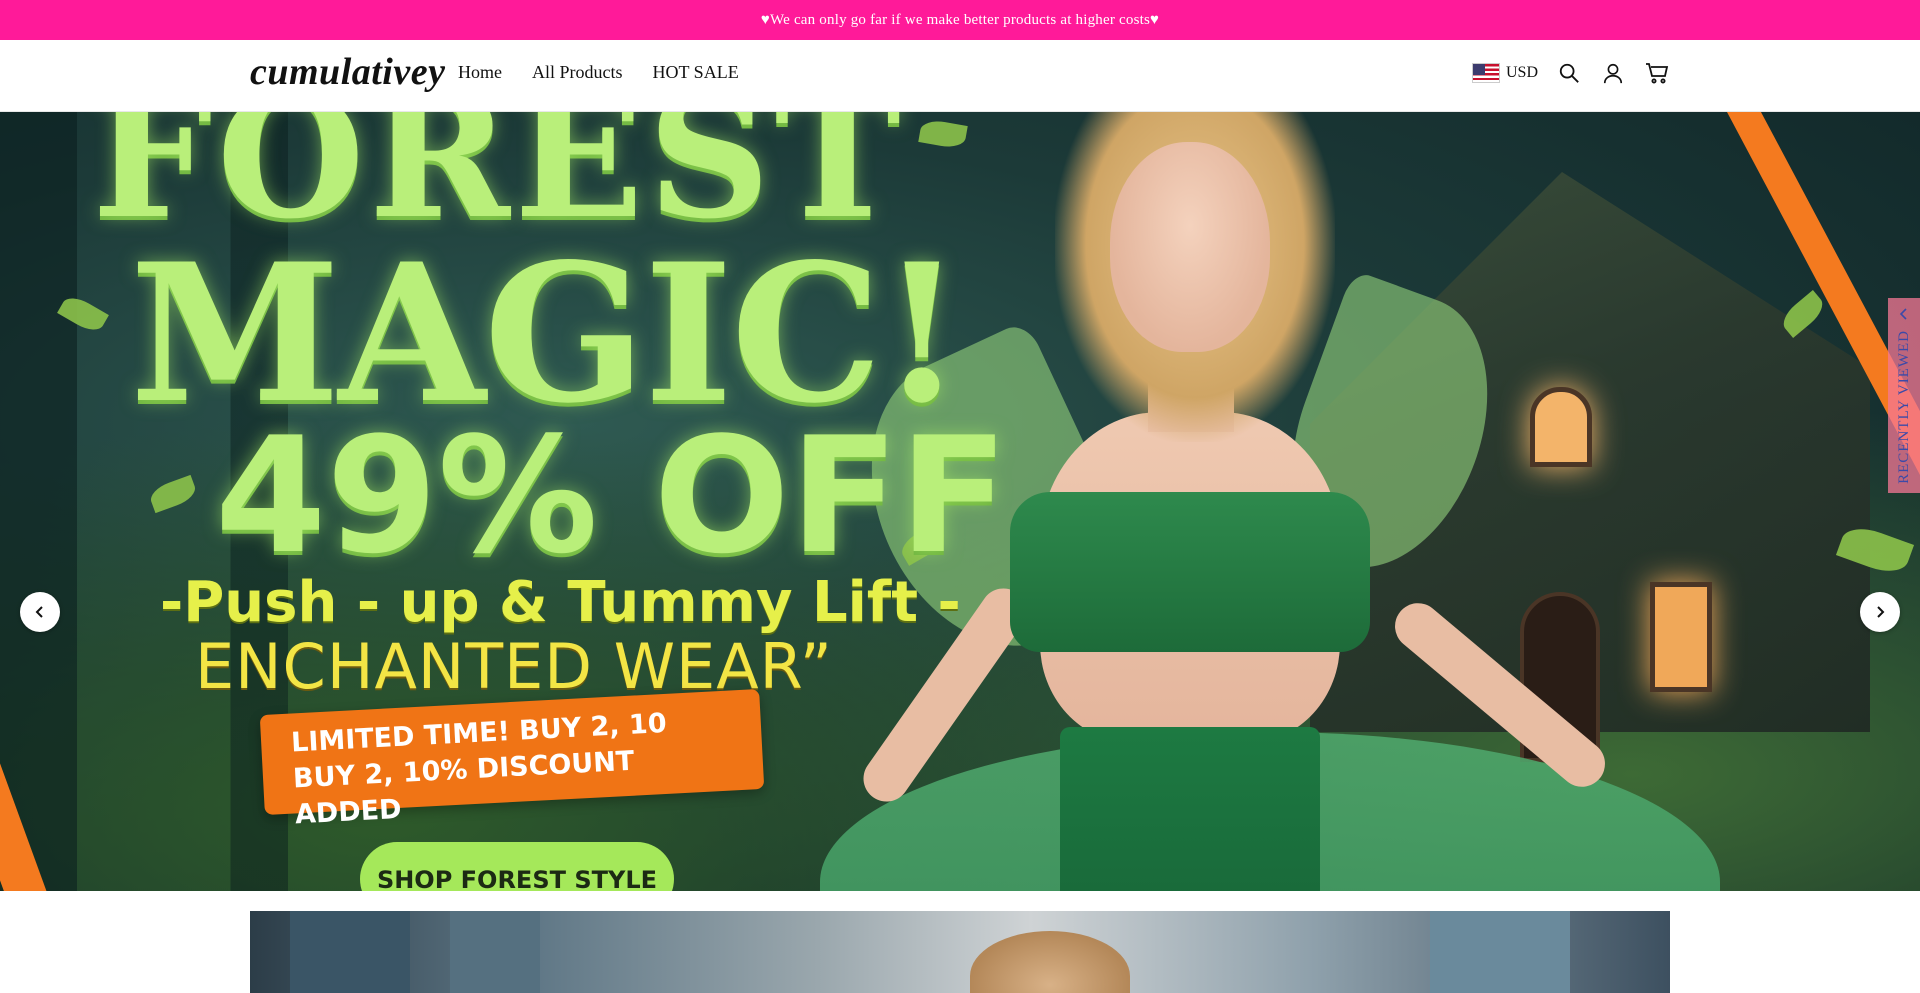 The image size is (1920, 993). I want to click on nav-all-products: All Products, so click(577, 72).